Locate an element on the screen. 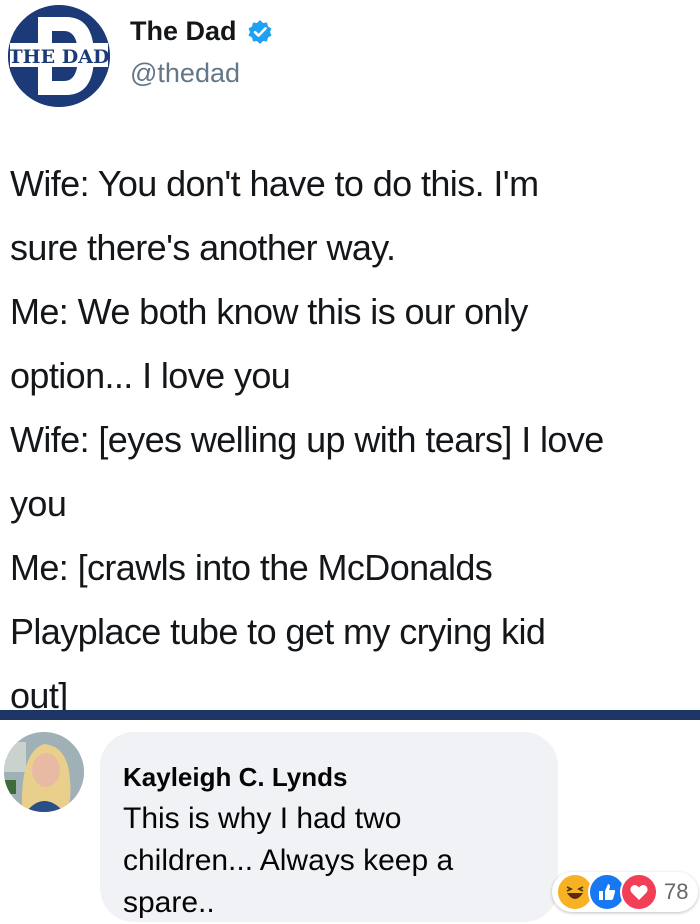 Image resolution: width=700 pixels, height=924 pixels. verified-badge-icon is located at coordinates (260, 32).